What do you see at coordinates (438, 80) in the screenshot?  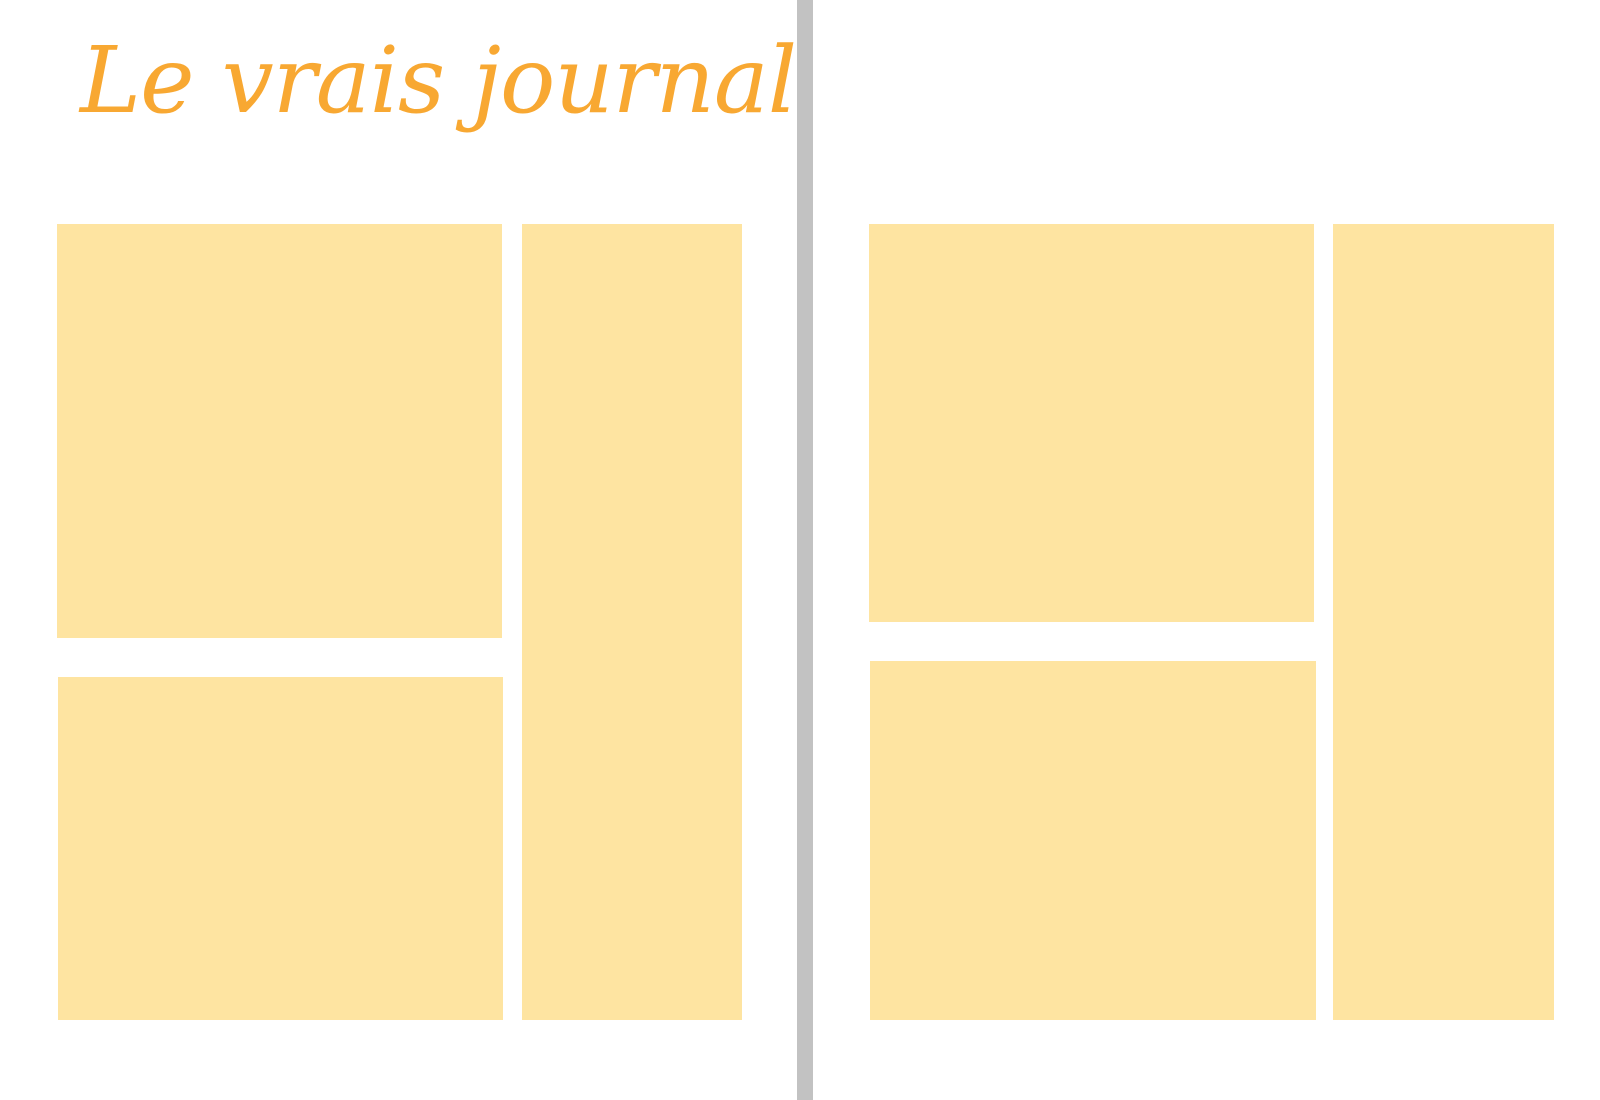 I see `page-title: Le vrais journal` at bounding box center [438, 80].